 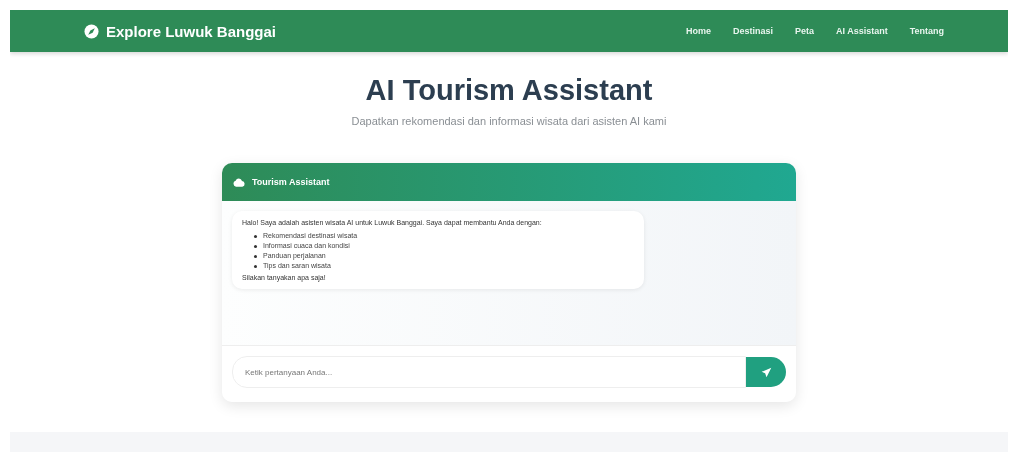 What do you see at coordinates (698, 31) in the screenshot?
I see `nav-link: Home` at bounding box center [698, 31].